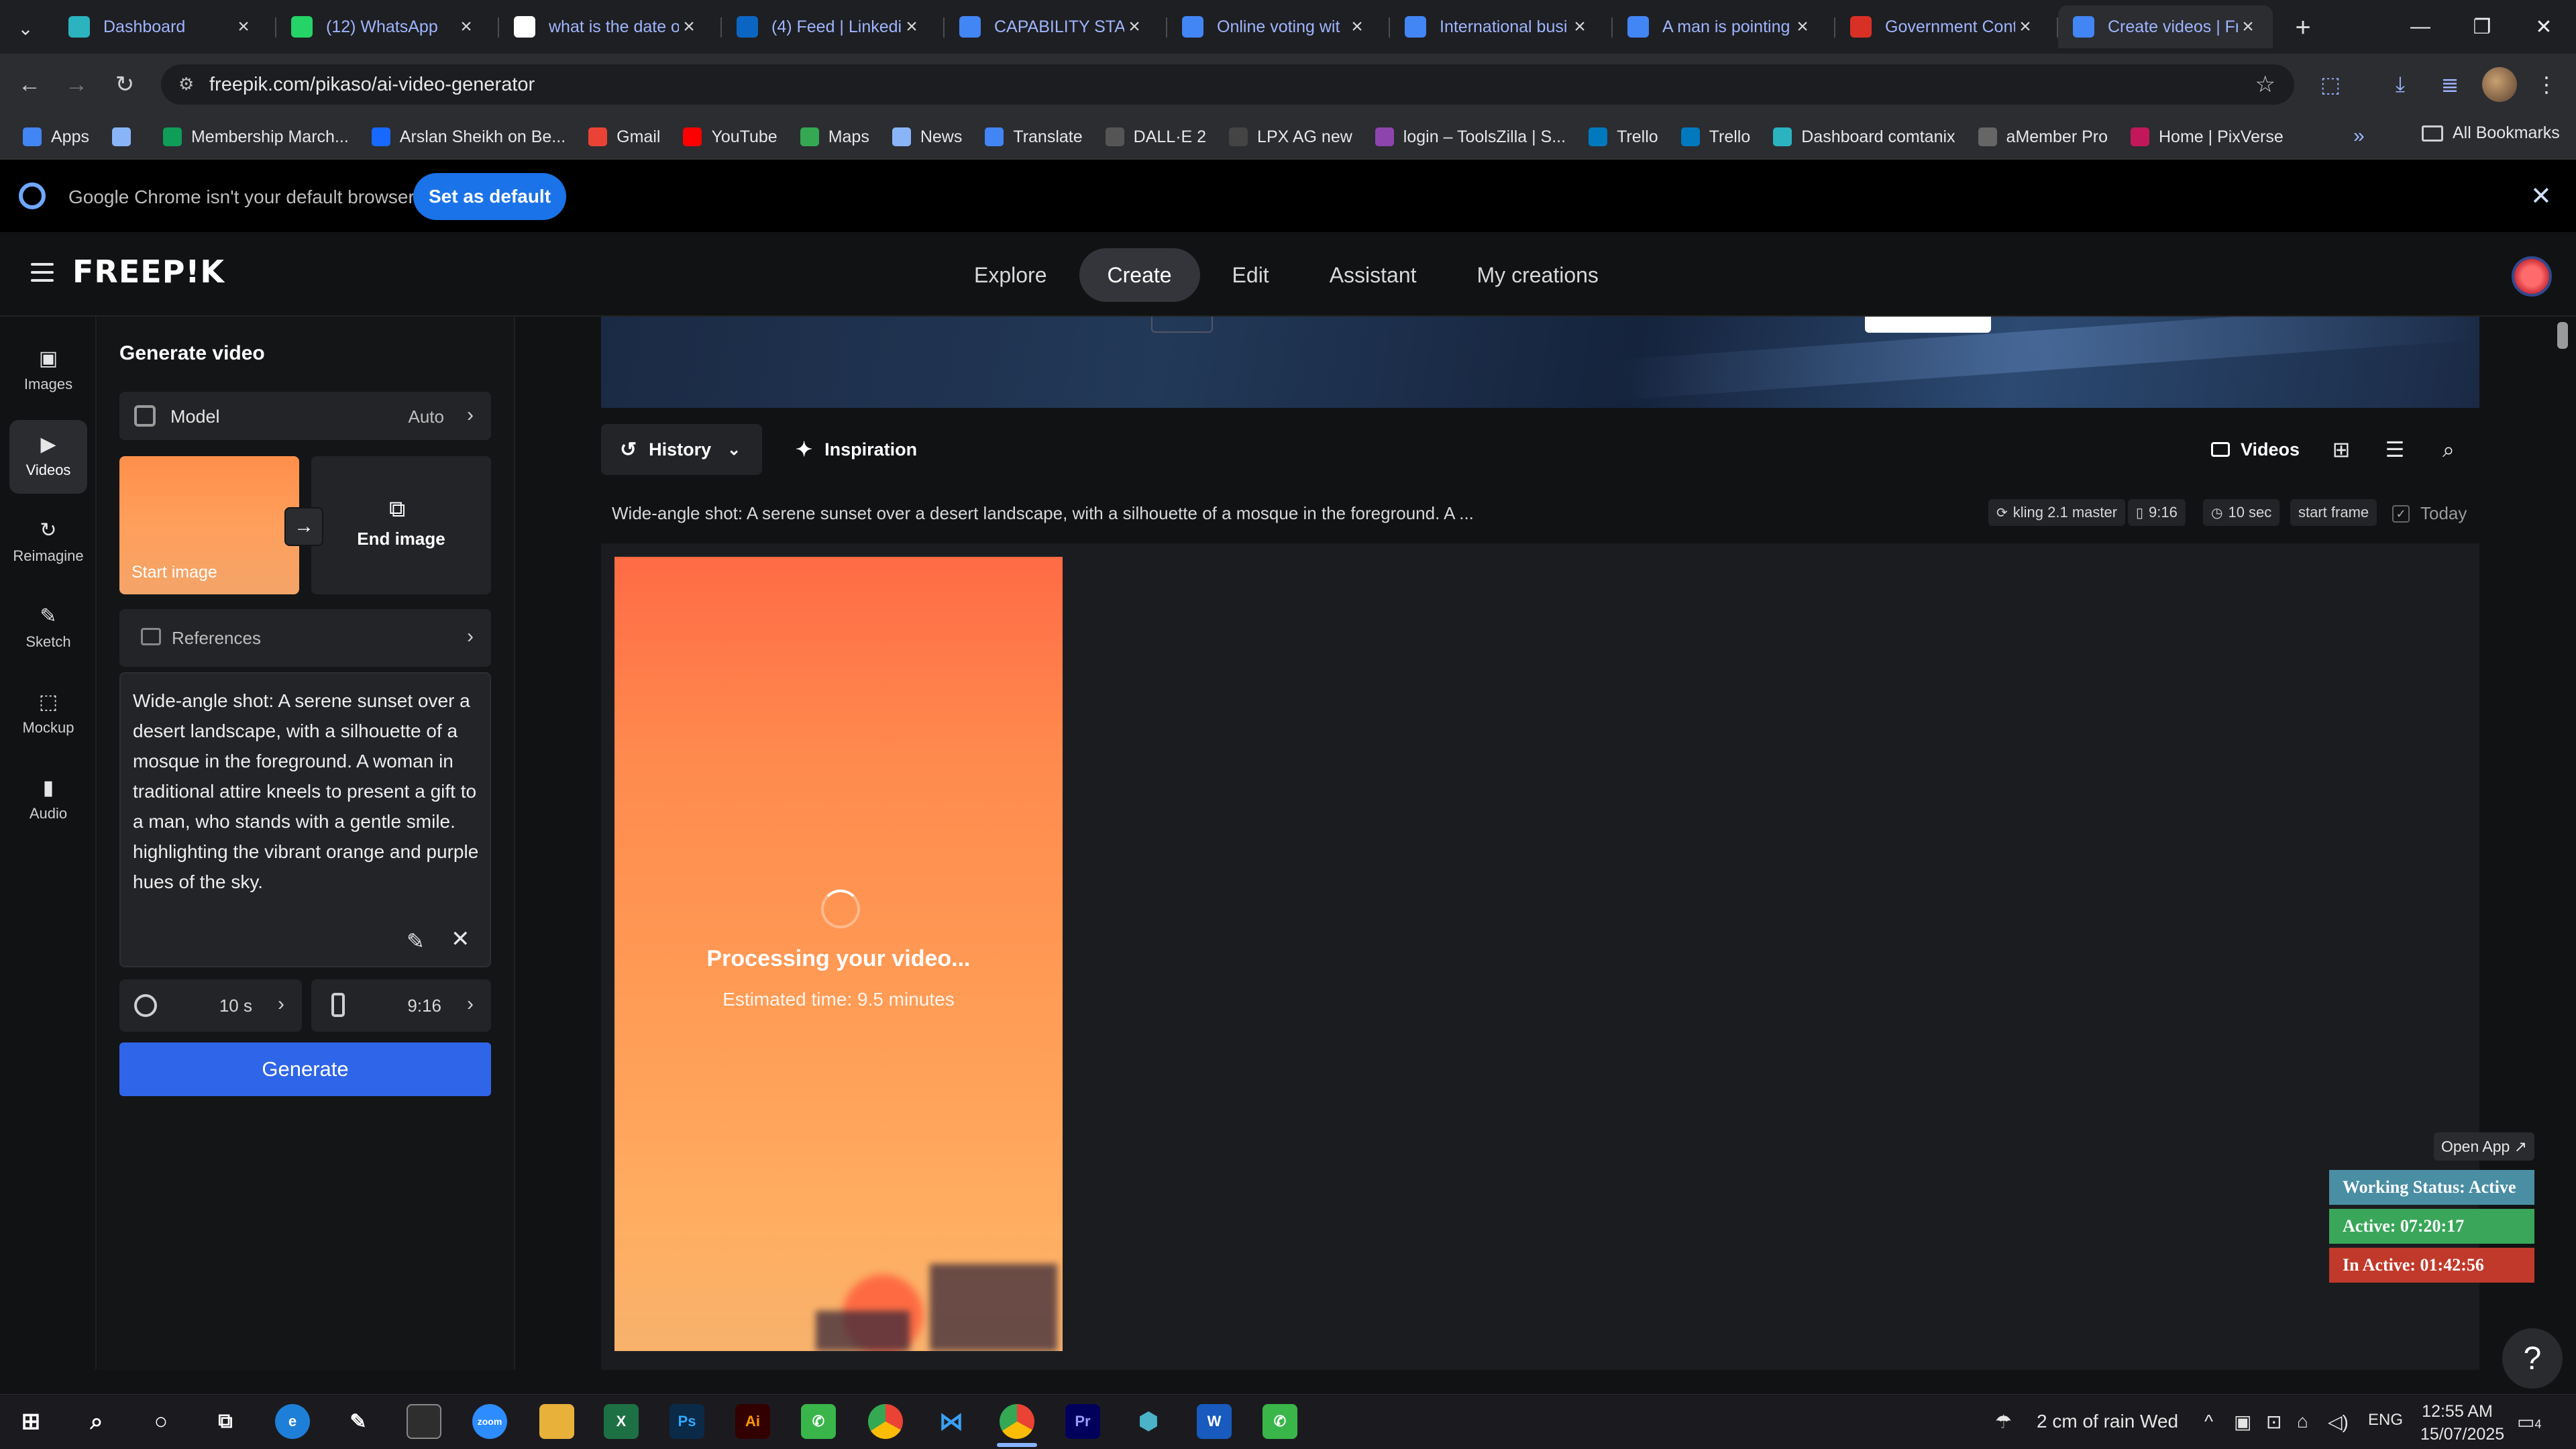 The image size is (2576, 1449). I want to click on nav-assistant: Assistant, so click(1373, 275).